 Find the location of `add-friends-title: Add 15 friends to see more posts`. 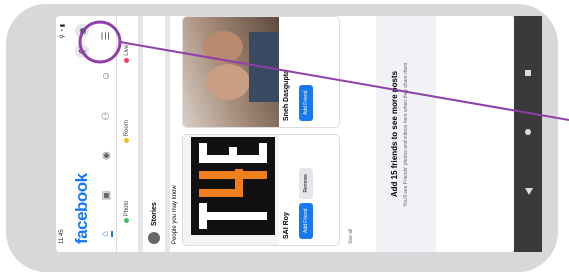

add-friends-title: Add 15 friends to see more posts is located at coordinates (394, 134).